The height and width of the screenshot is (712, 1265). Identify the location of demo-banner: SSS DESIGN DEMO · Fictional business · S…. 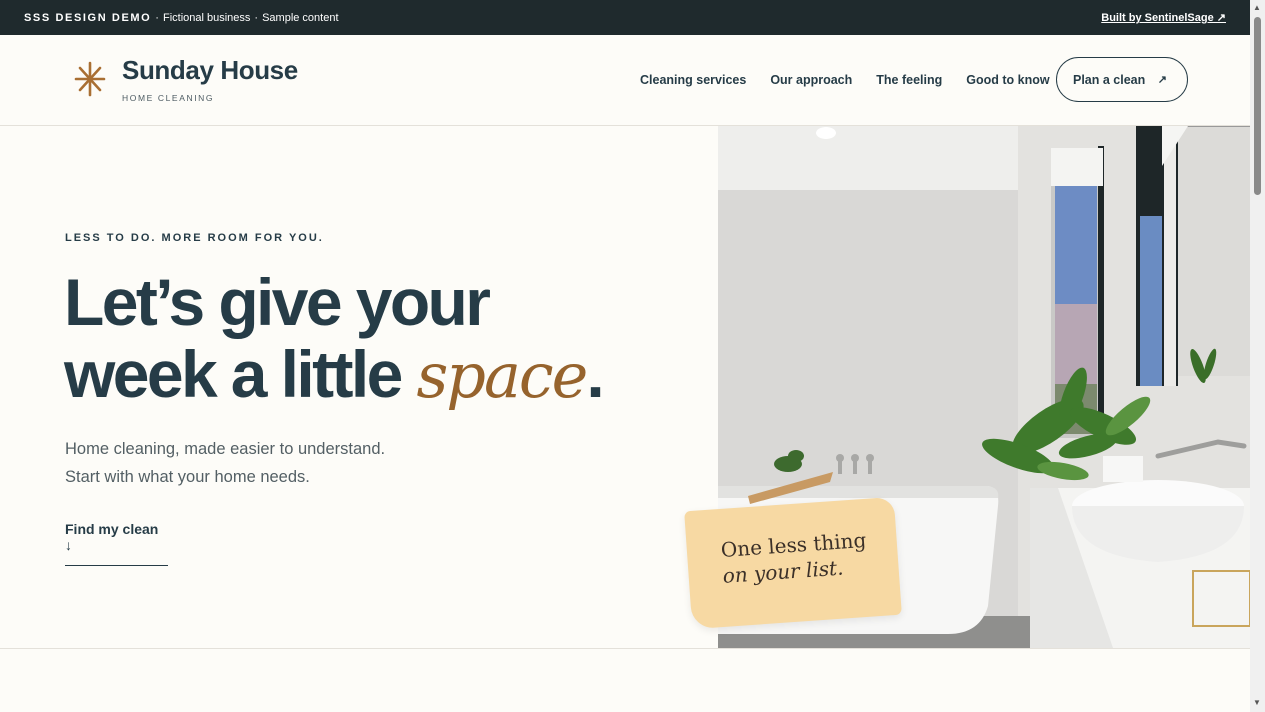
(625, 17).